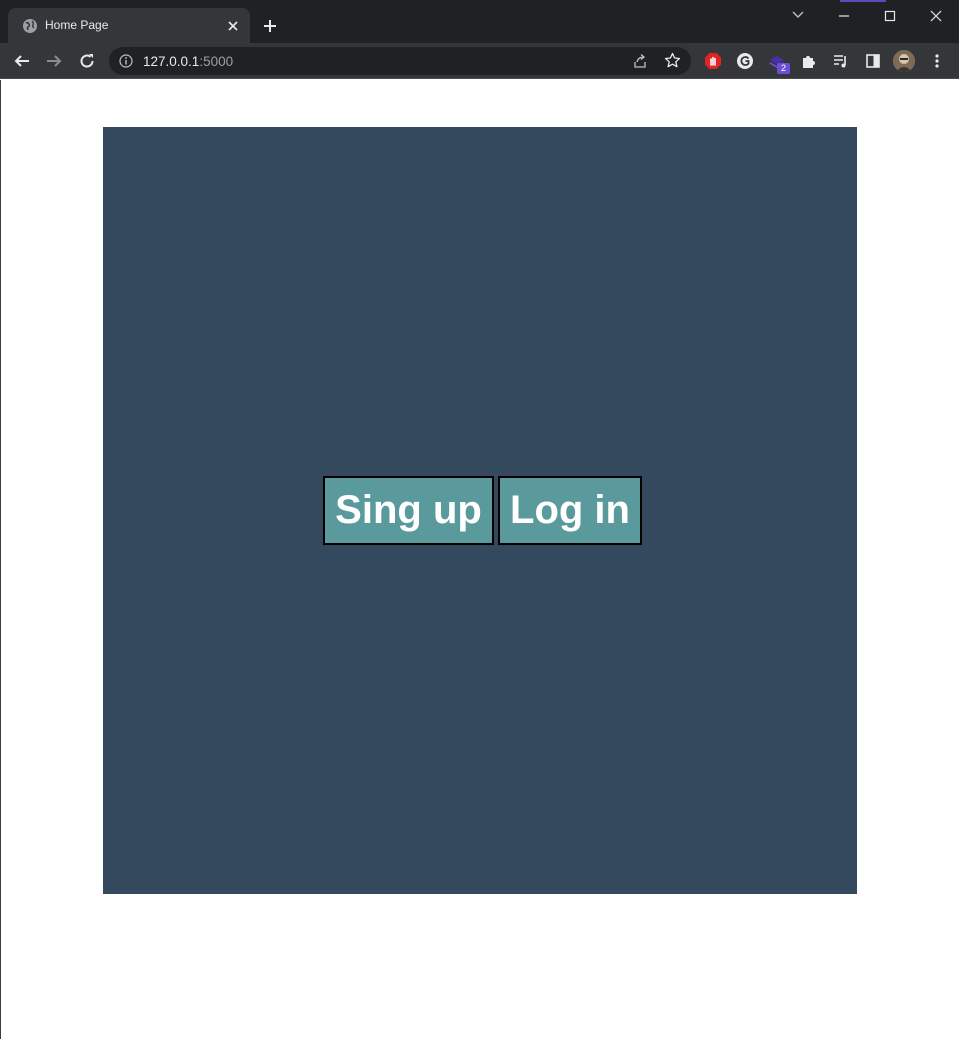  Describe the element at coordinates (841, 61) in the screenshot. I see `media-controls-icon` at that location.